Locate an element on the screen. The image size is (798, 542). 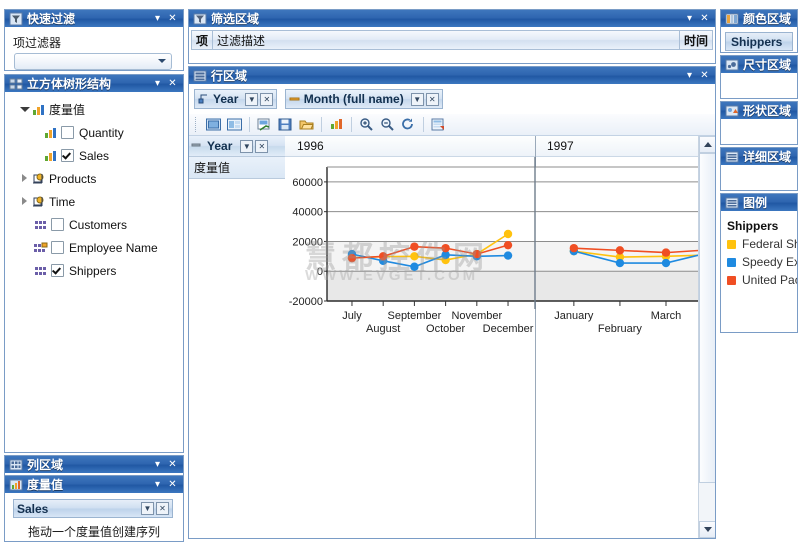
save-icon is located at coordinates (285, 124).